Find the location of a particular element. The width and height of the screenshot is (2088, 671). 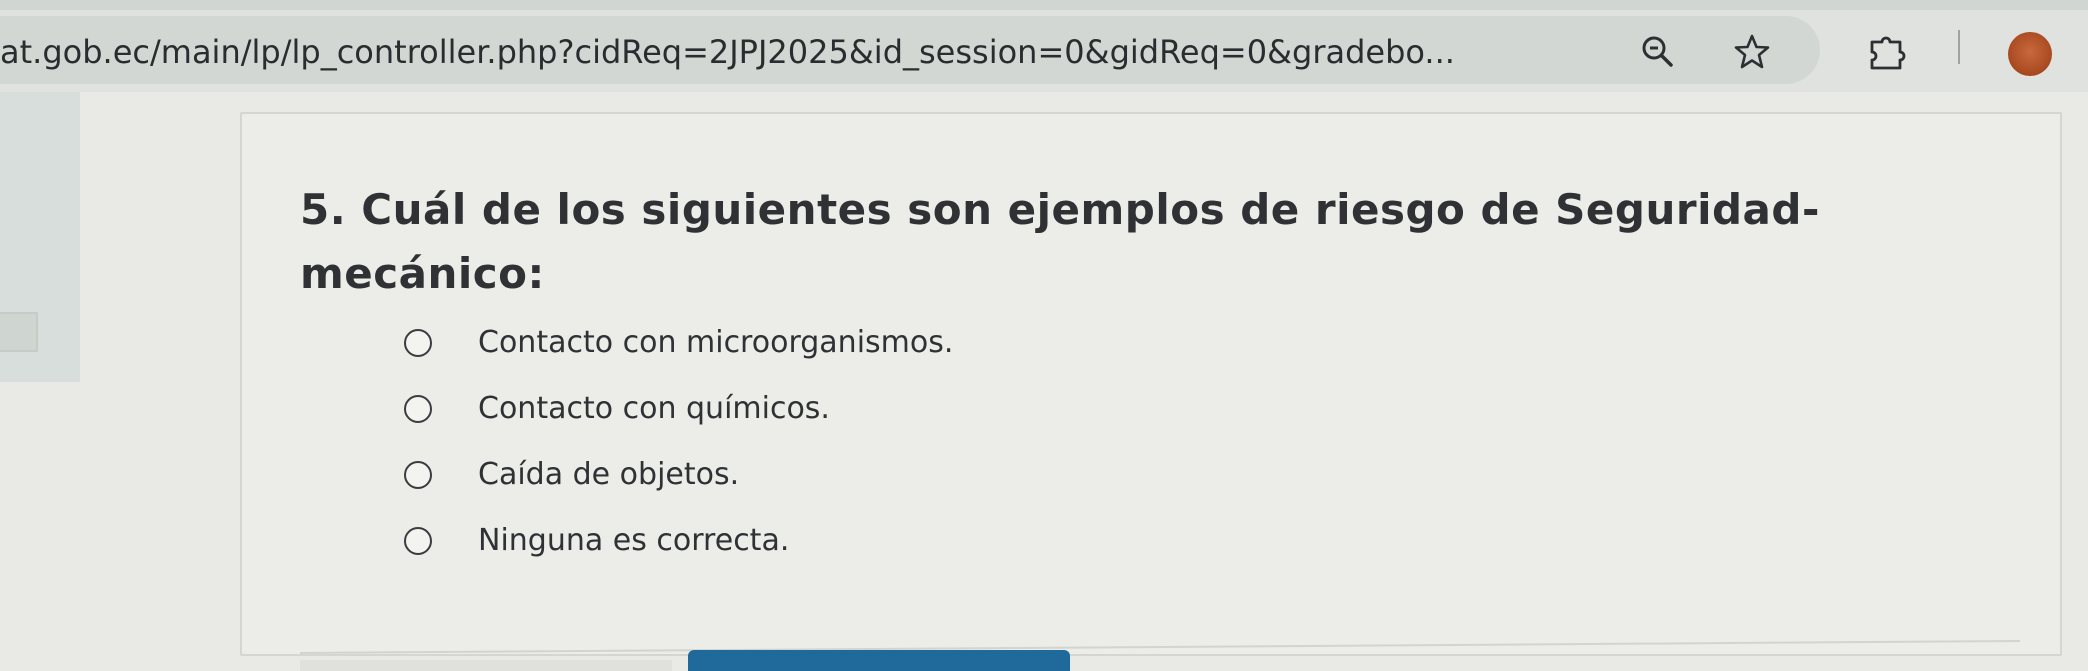

avatar is located at coordinates (2030, 54).